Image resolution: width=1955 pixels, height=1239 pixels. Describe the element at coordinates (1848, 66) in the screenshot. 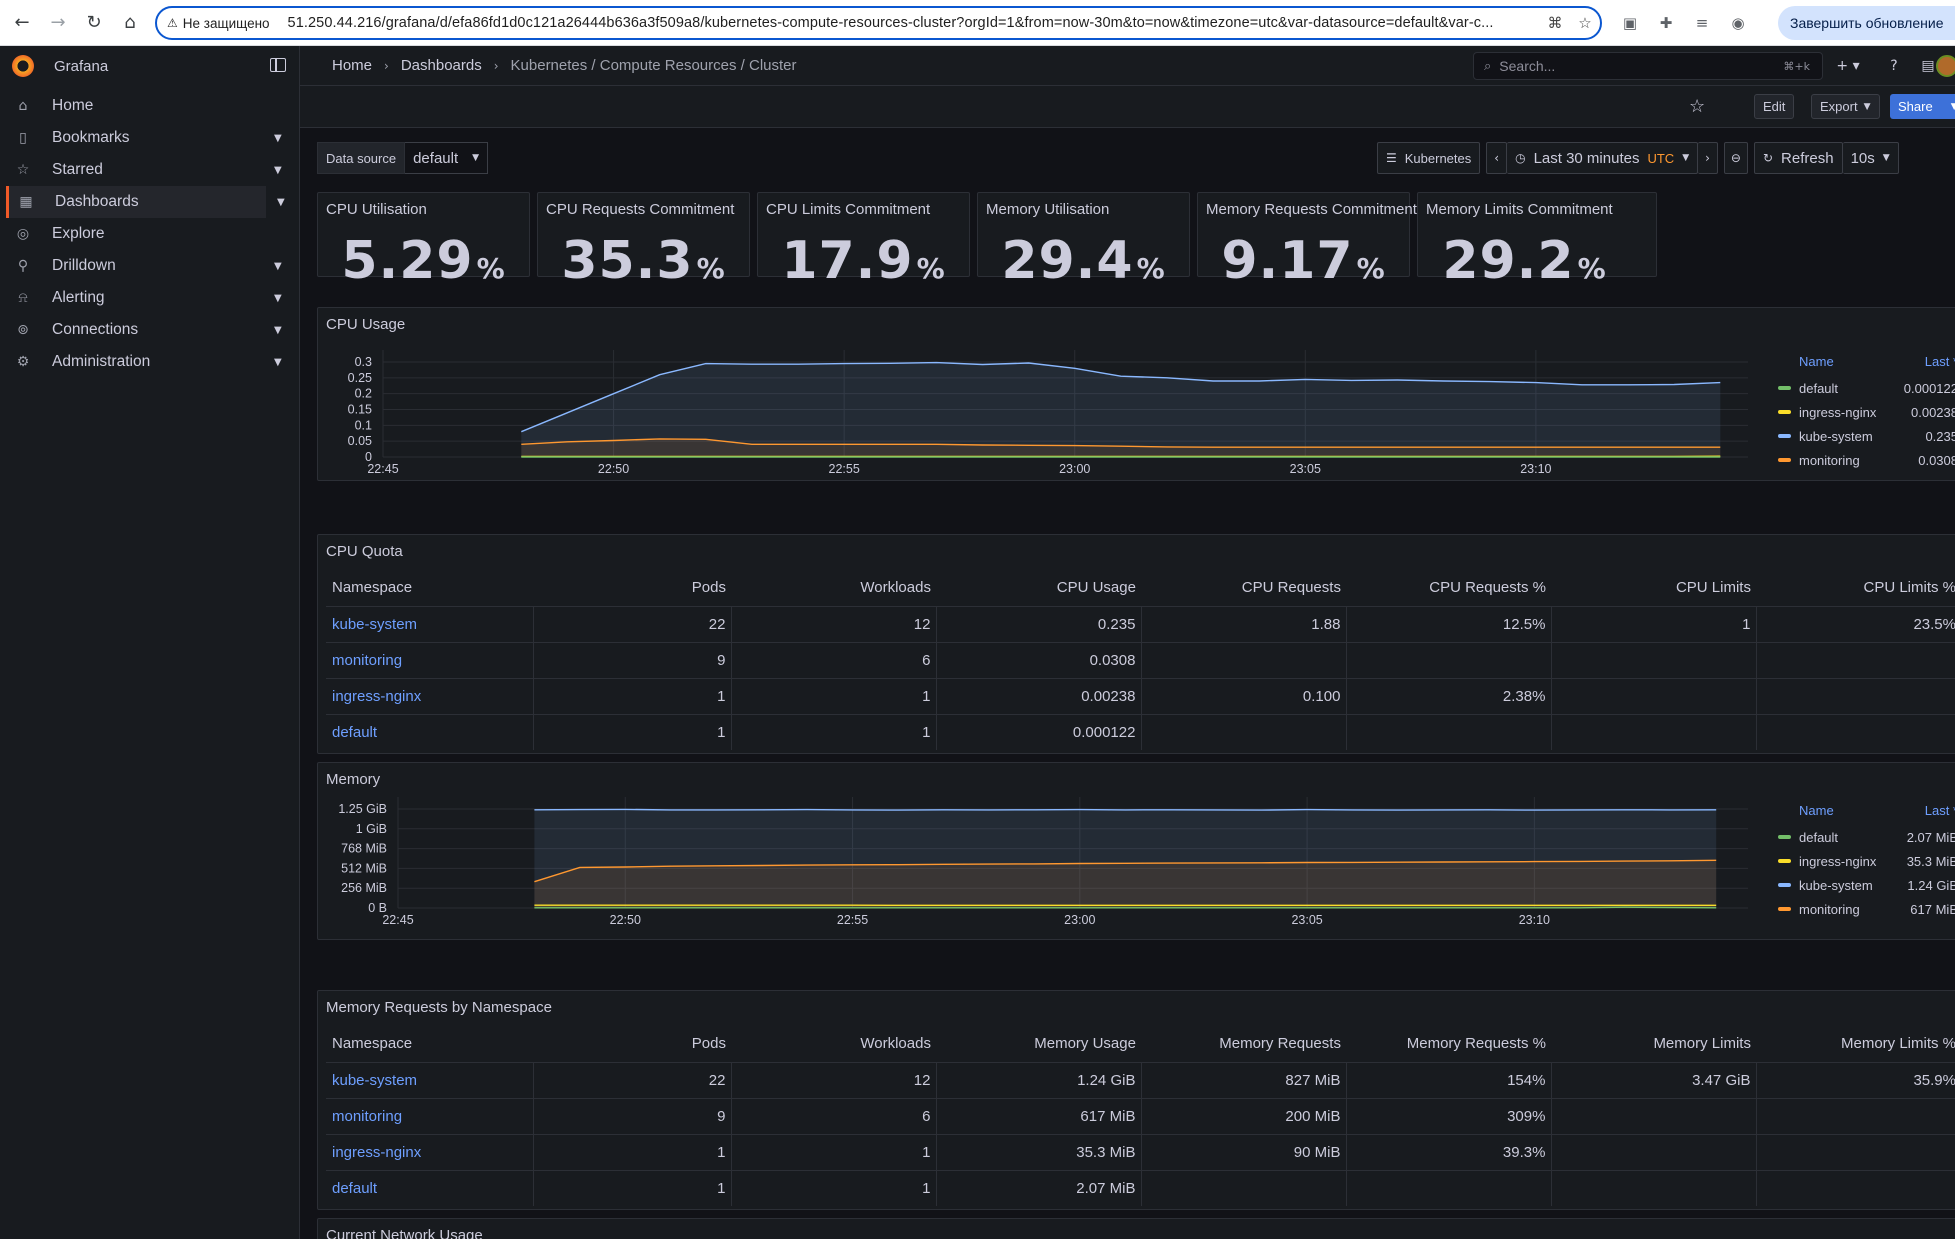

I see `add-icon: + ▾` at that location.